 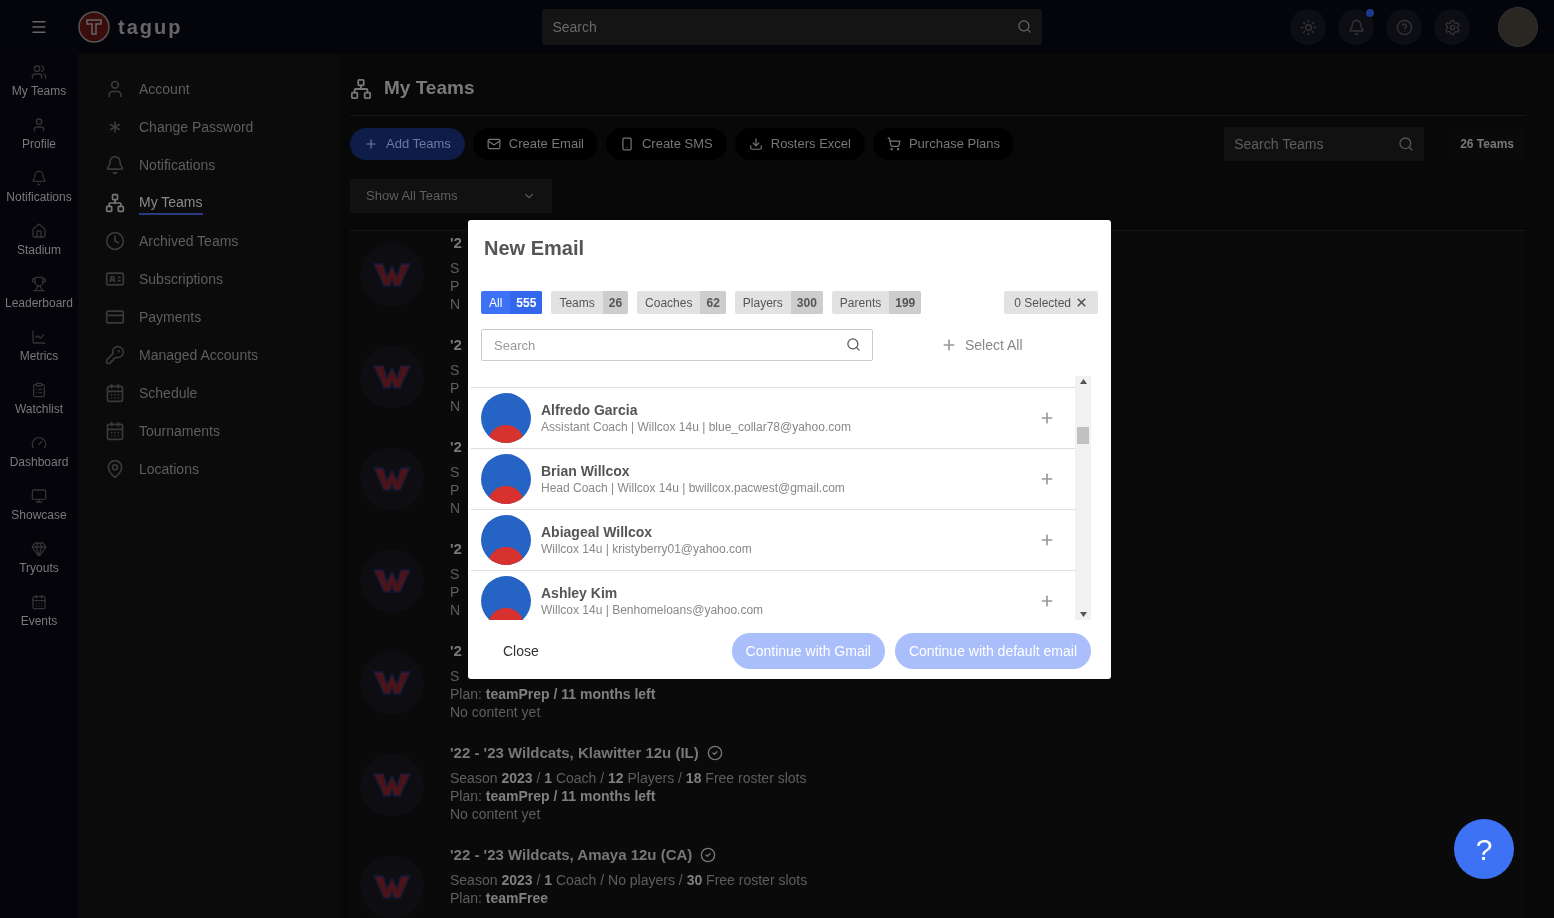 What do you see at coordinates (535, 144) in the screenshot?
I see `toolbar-button: Create Email` at bounding box center [535, 144].